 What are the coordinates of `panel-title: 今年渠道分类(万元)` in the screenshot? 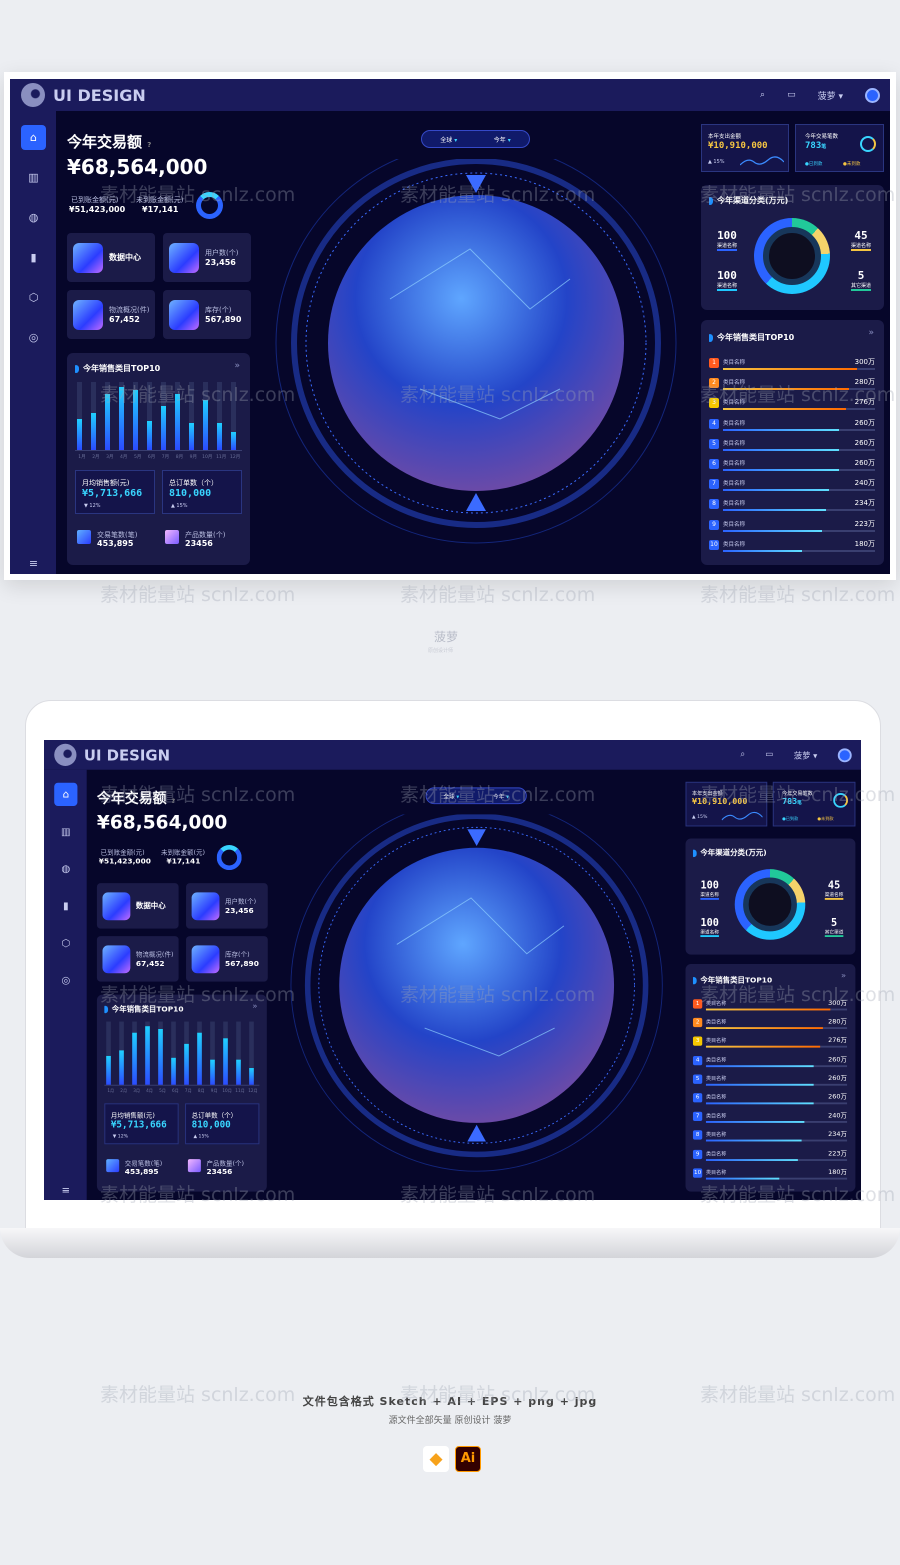 It's located at (729, 853).